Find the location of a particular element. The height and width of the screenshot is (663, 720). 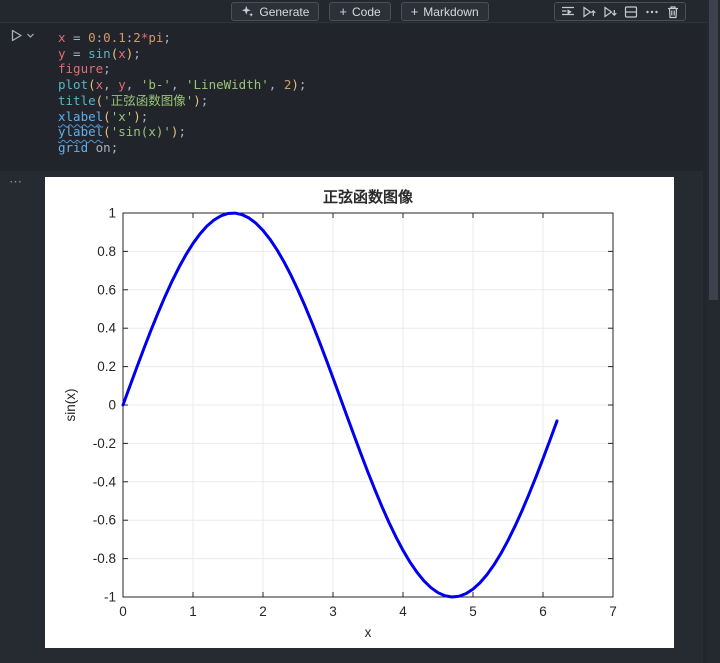

generate-label: Generate is located at coordinates (284, 11).